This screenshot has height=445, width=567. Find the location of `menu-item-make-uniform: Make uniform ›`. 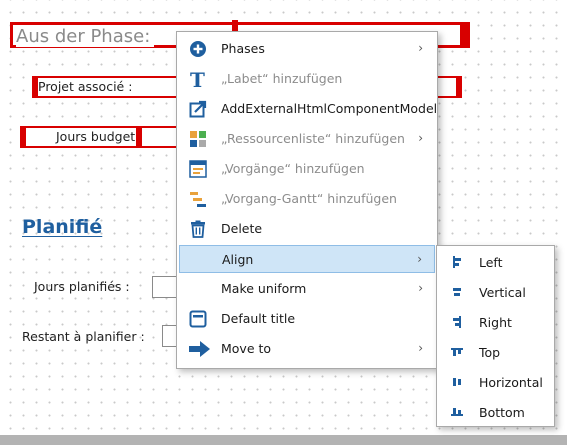

menu-item-make-uniform: Make uniform › is located at coordinates (307, 289).